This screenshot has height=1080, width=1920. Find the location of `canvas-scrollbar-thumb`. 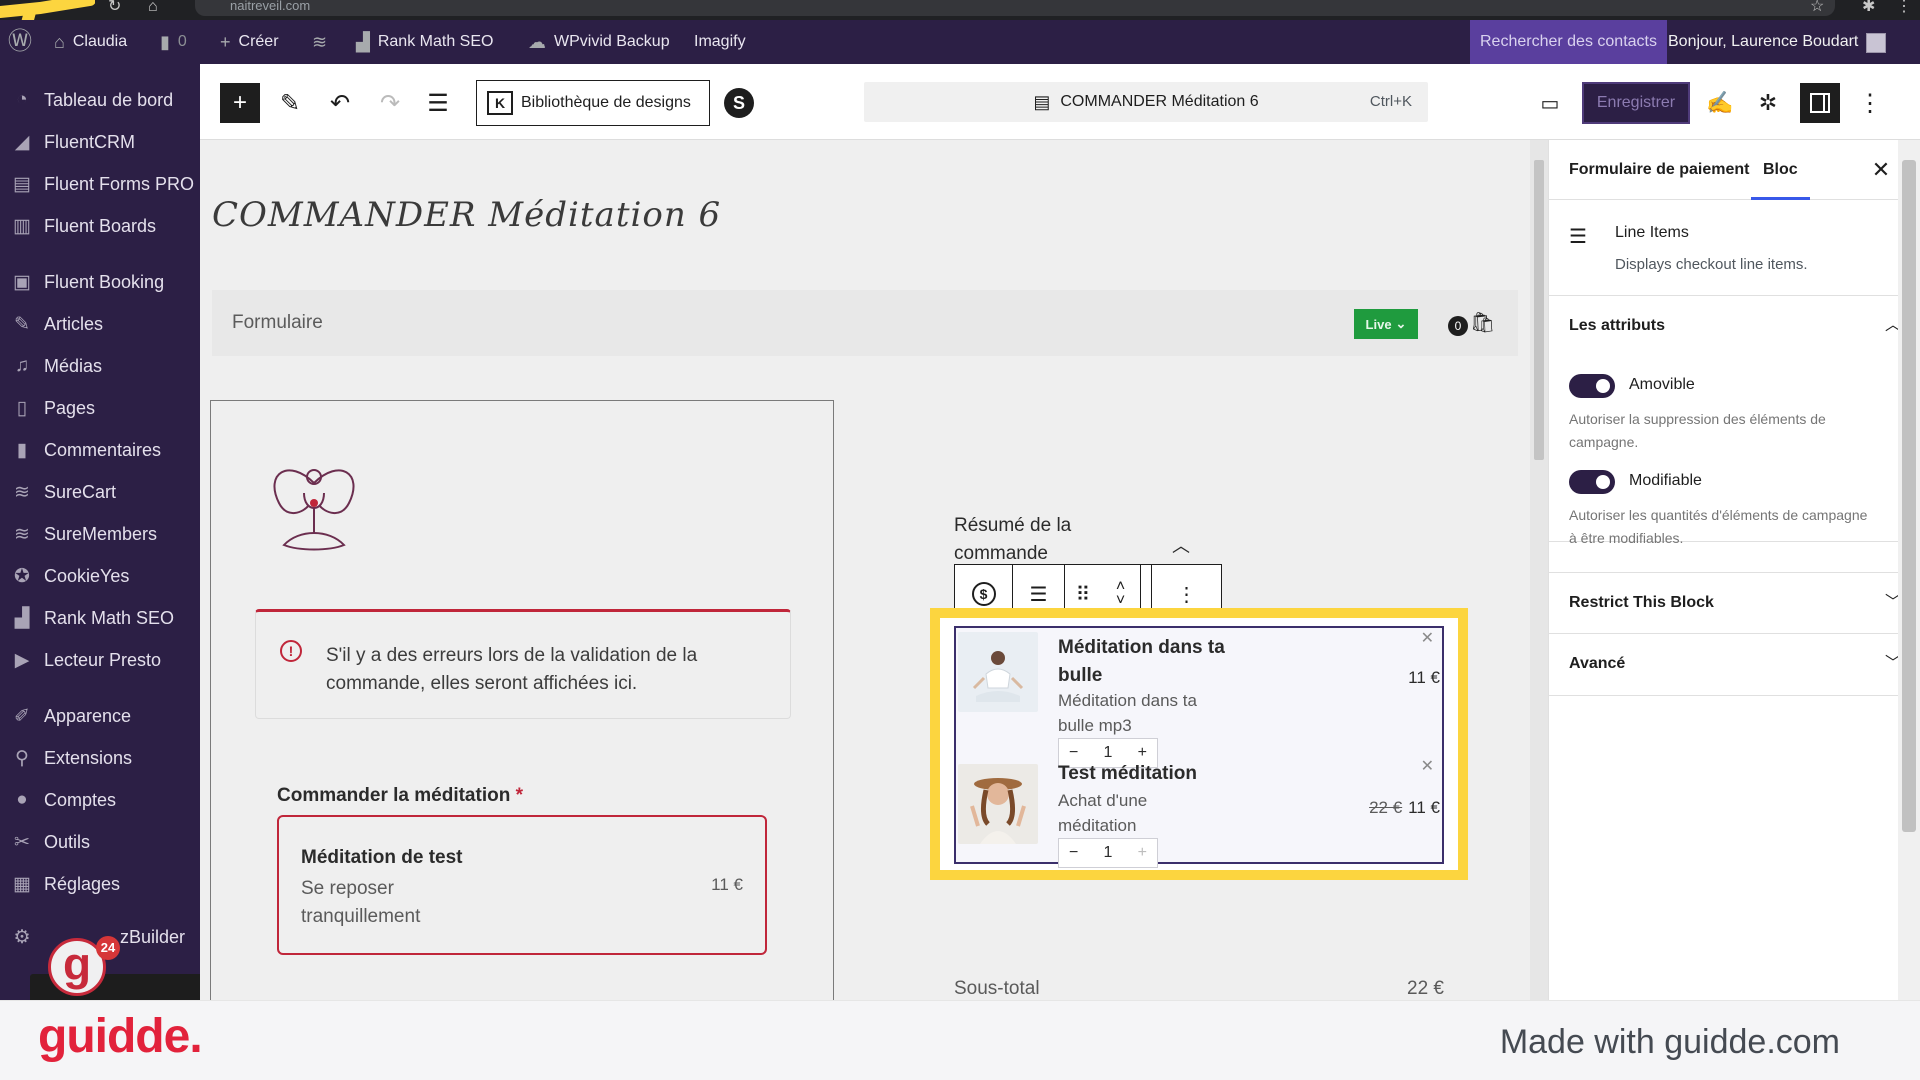

canvas-scrollbar-thumb is located at coordinates (1539, 310).